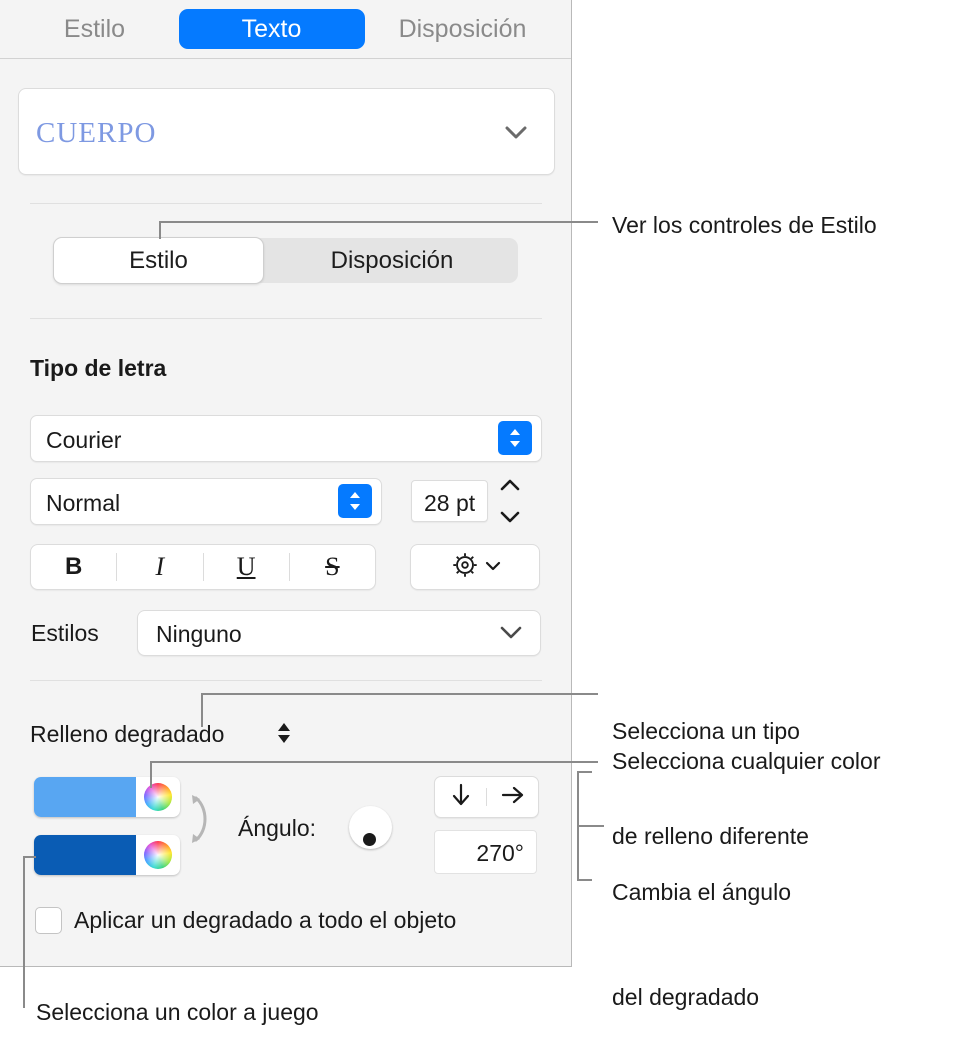  What do you see at coordinates (177, 1012) in the screenshot?
I see `callout-matching-color: Selecciona un color a juego` at bounding box center [177, 1012].